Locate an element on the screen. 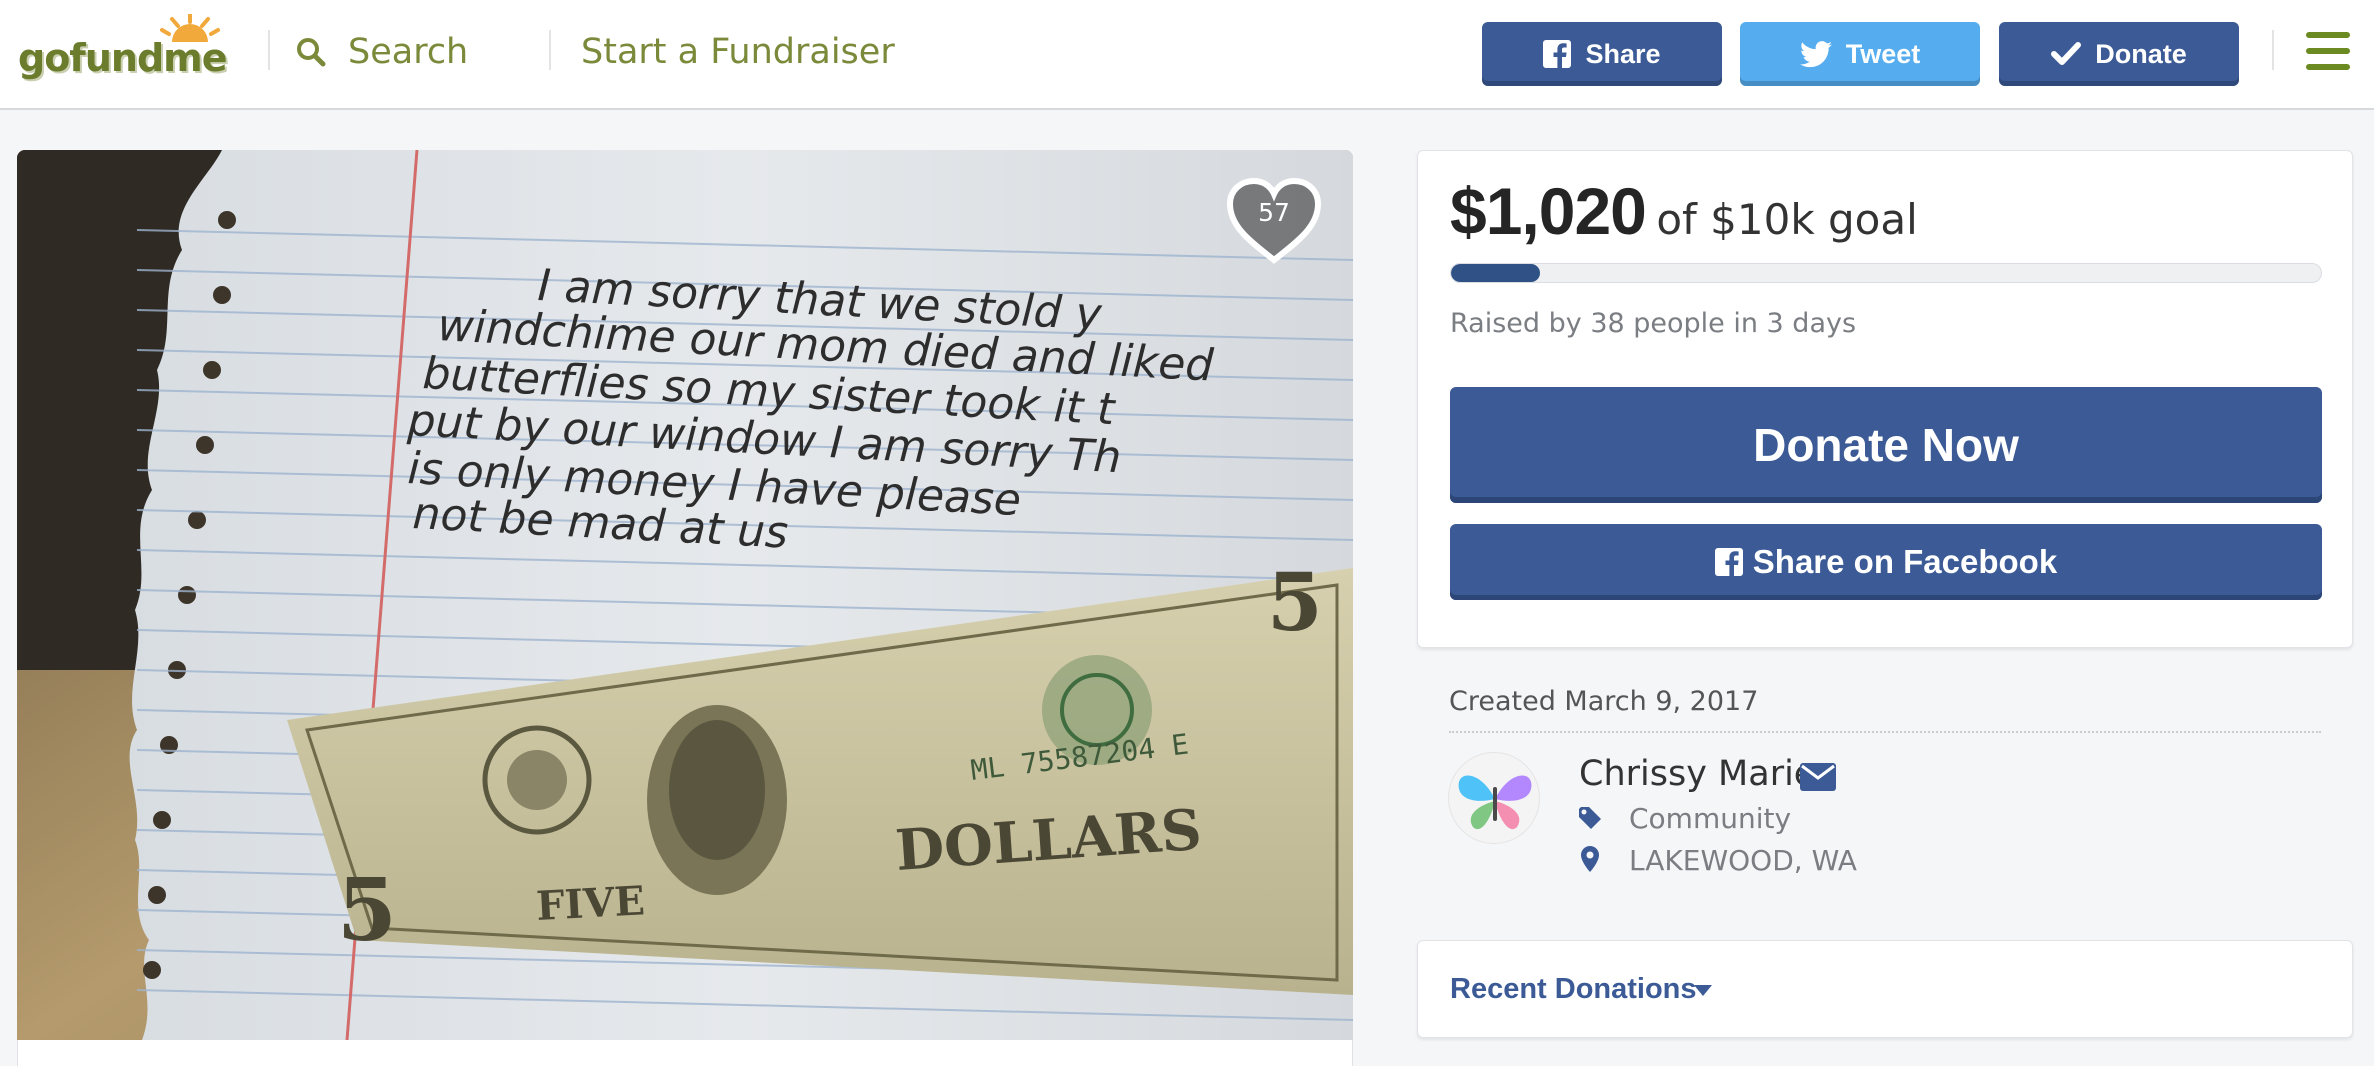 The width and height of the screenshot is (2374, 1066). map-pin-icon is located at coordinates (1590, 859).